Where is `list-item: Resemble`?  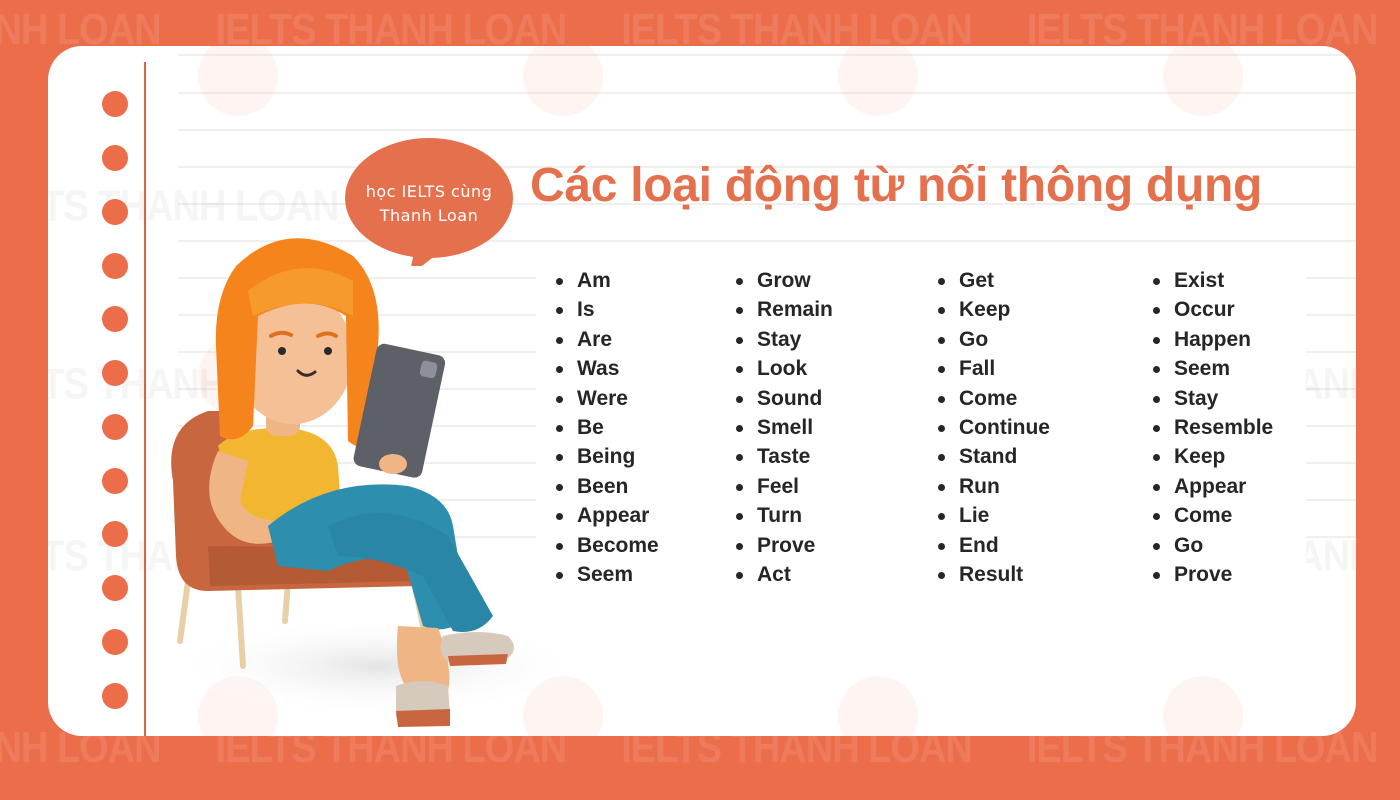
list-item: Resemble is located at coordinates (1213, 427).